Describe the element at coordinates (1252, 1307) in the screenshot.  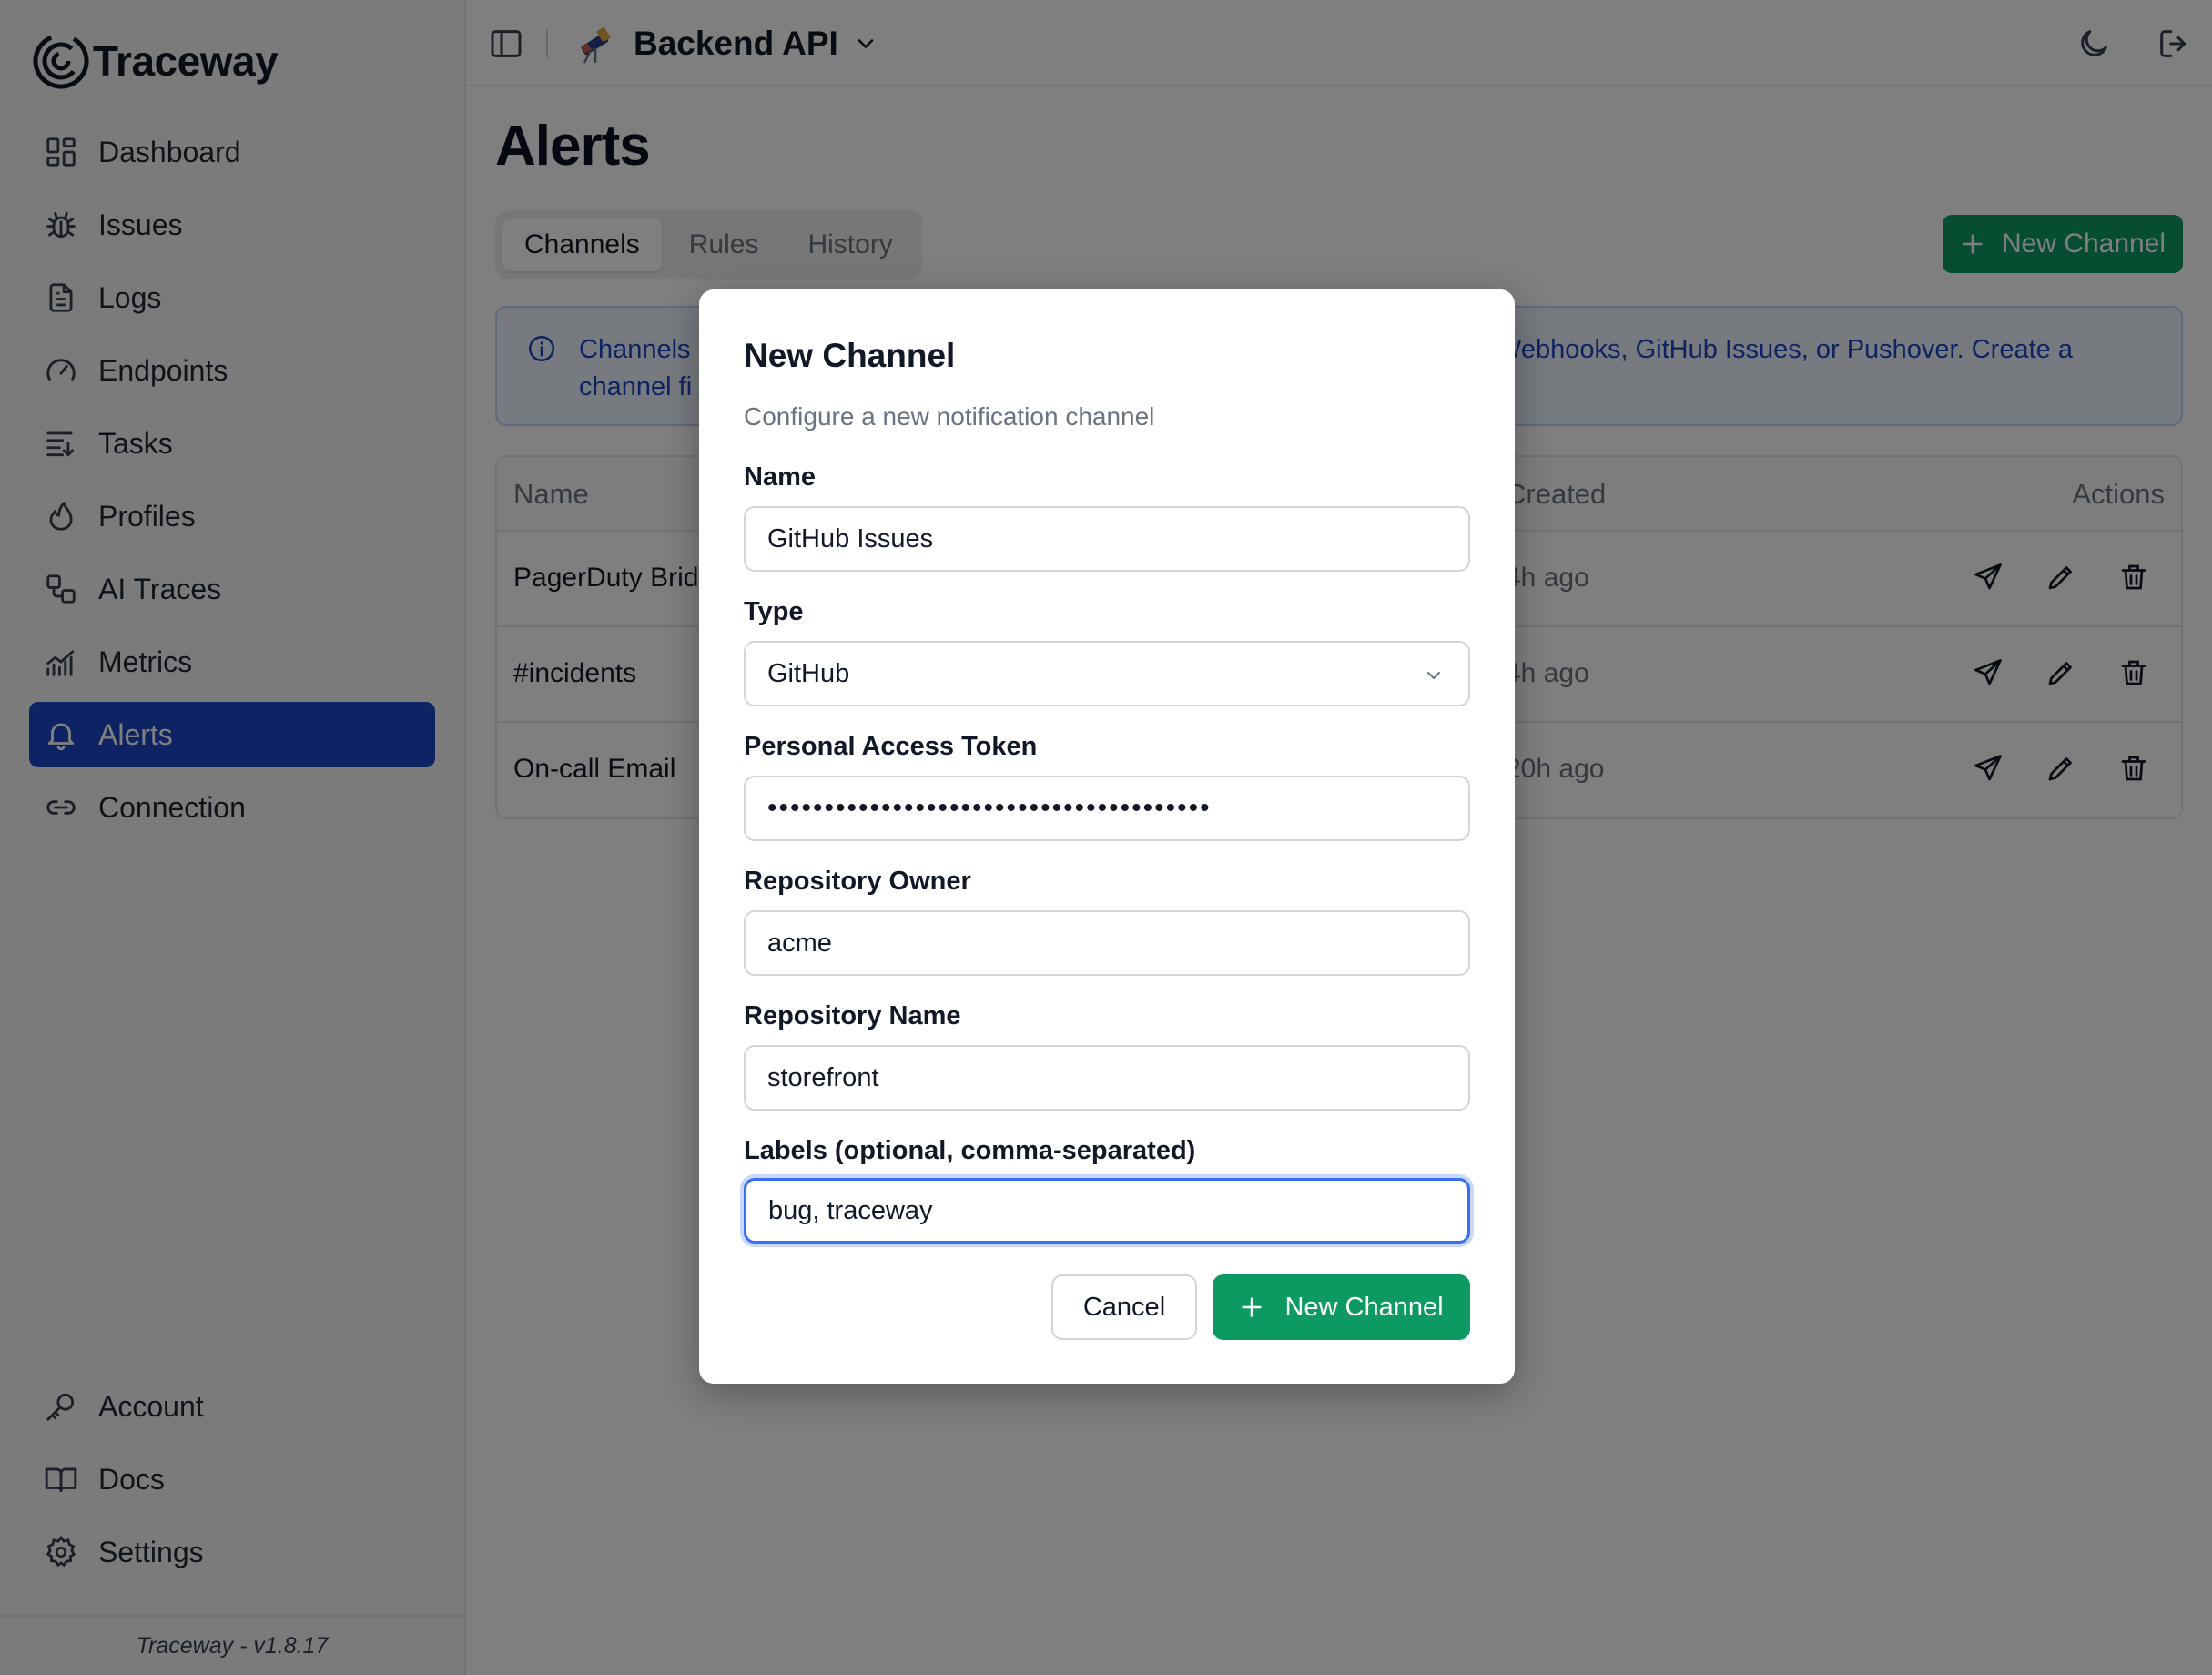
I see `plus-icon` at that location.